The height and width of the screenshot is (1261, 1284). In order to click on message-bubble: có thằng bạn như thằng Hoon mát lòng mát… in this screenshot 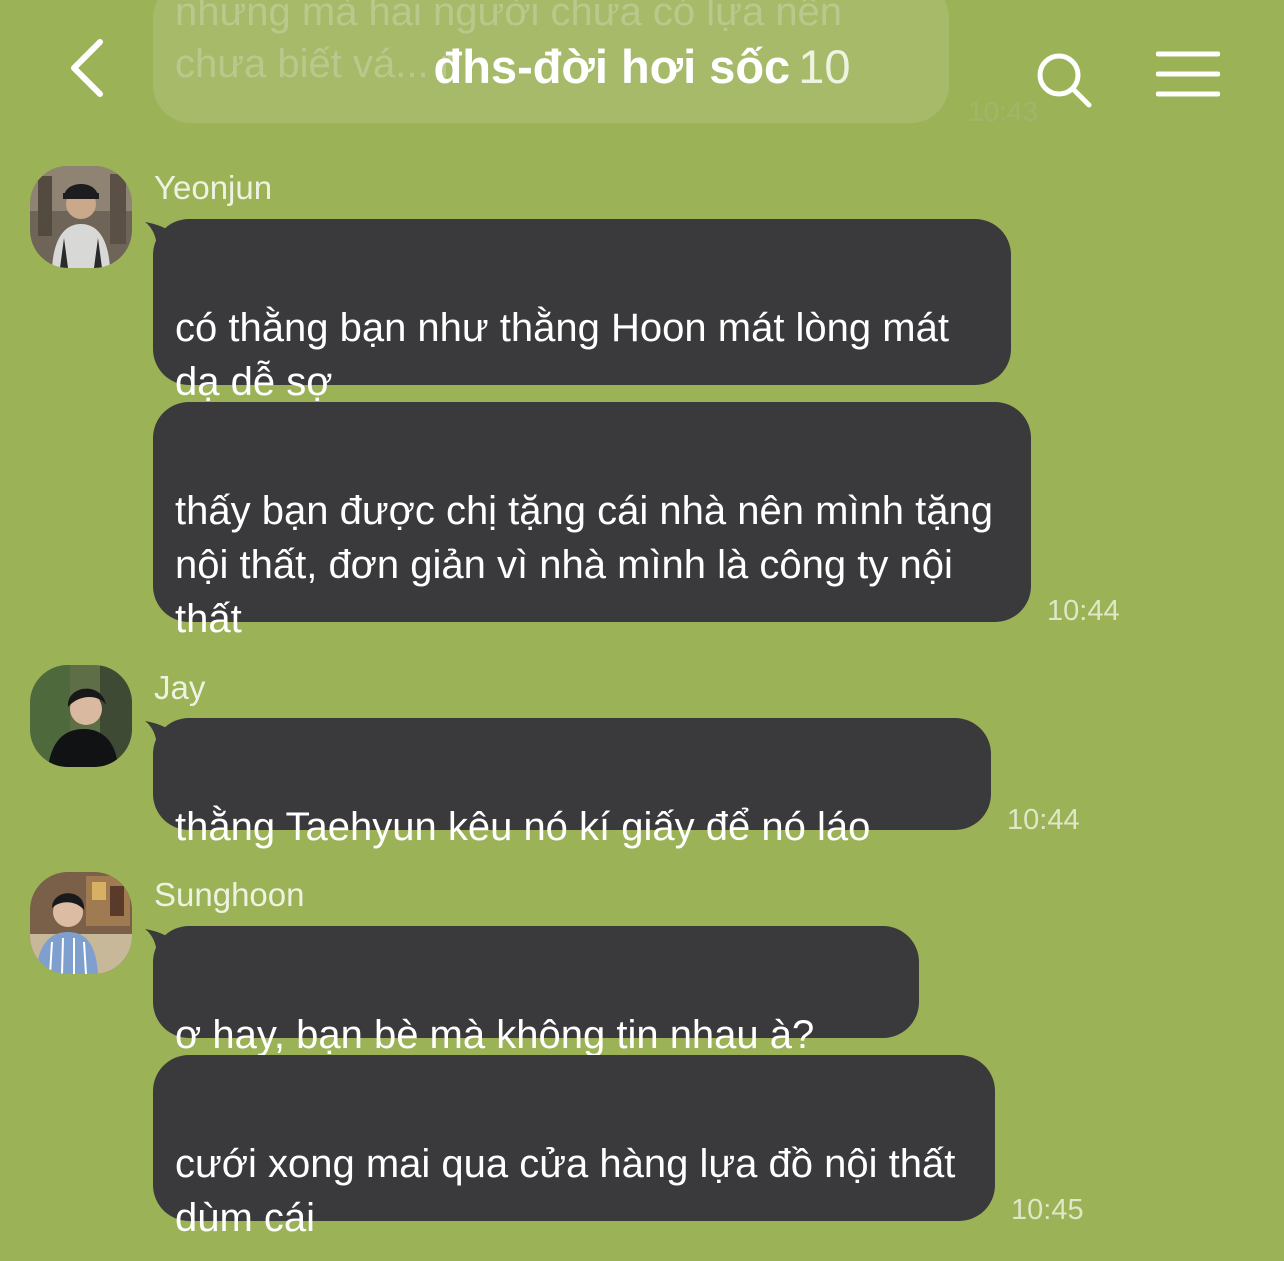, I will do `click(582, 311)`.